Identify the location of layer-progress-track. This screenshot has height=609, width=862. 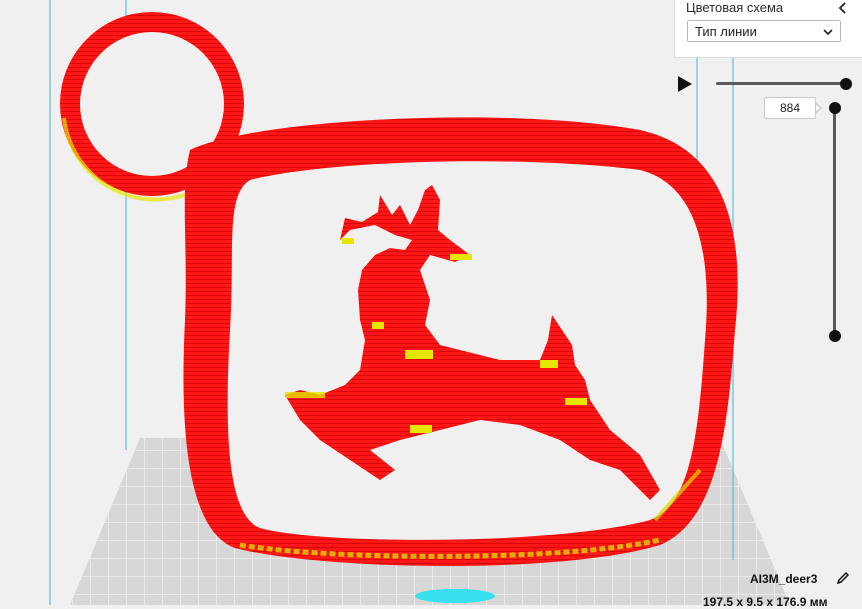
(781, 83).